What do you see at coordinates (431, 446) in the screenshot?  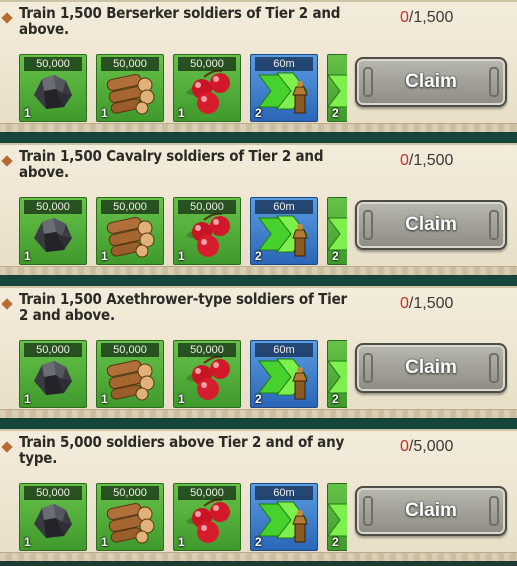 I see `progress-target: /5,000` at bounding box center [431, 446].